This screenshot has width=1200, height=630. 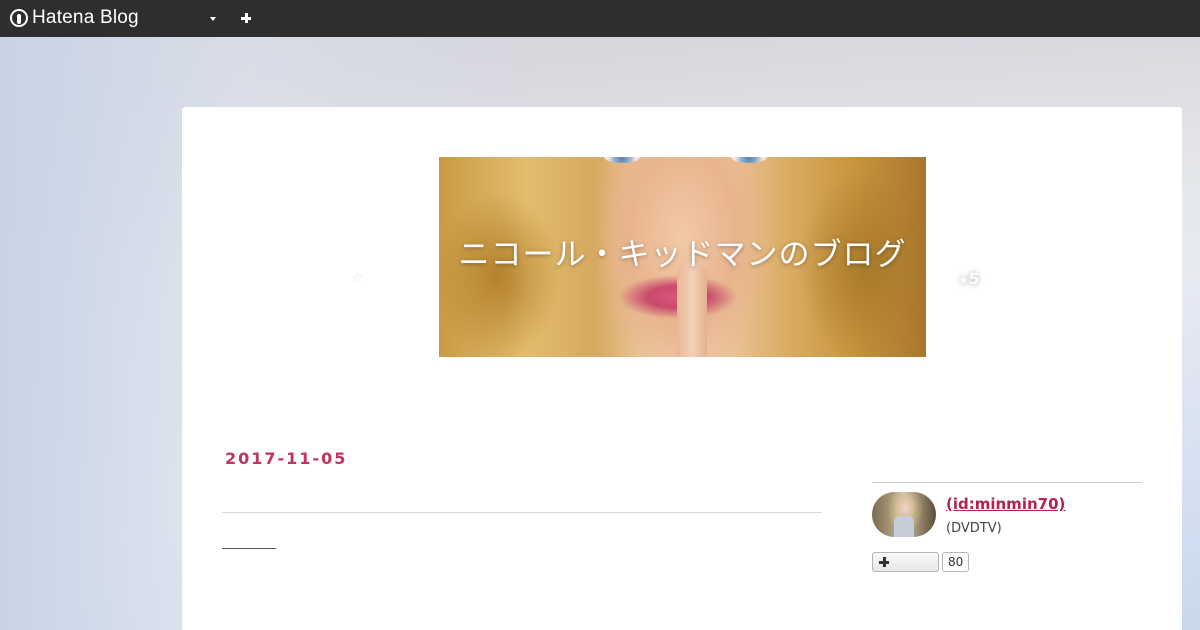 I want to click on avatar, so click(x=904, y=514).